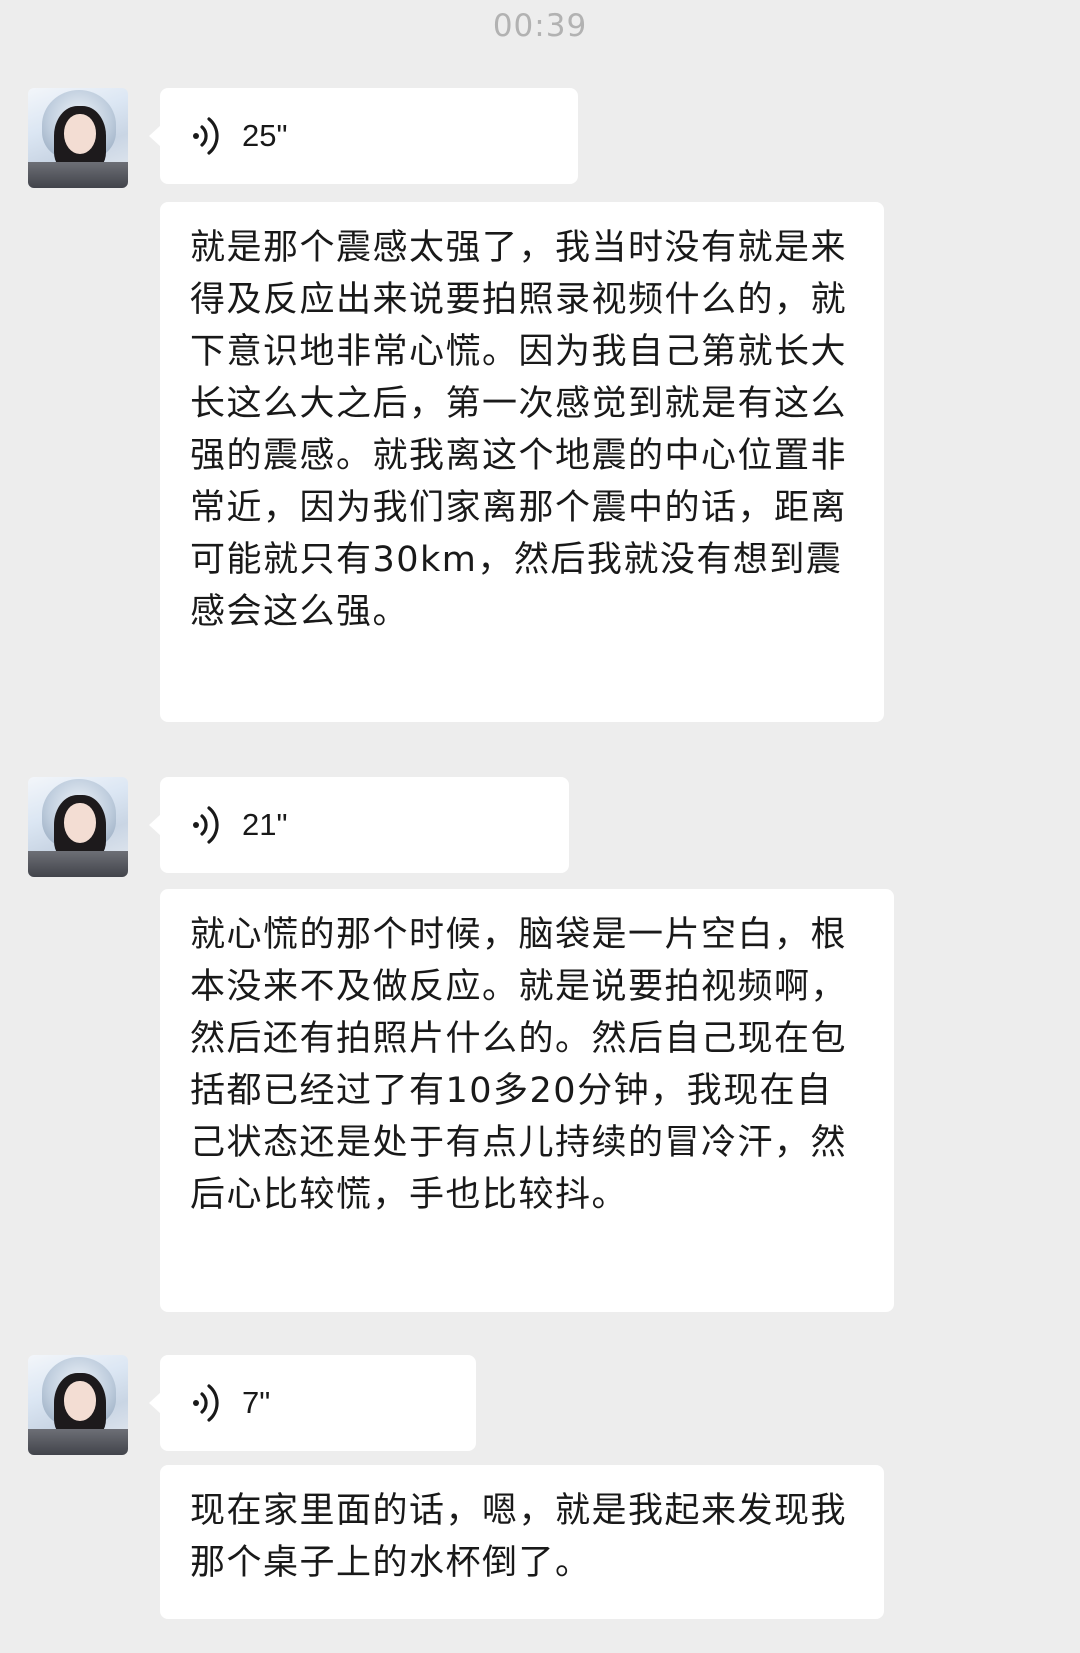  I want to click on voice-message-bubble: 21", so click(359, 825).